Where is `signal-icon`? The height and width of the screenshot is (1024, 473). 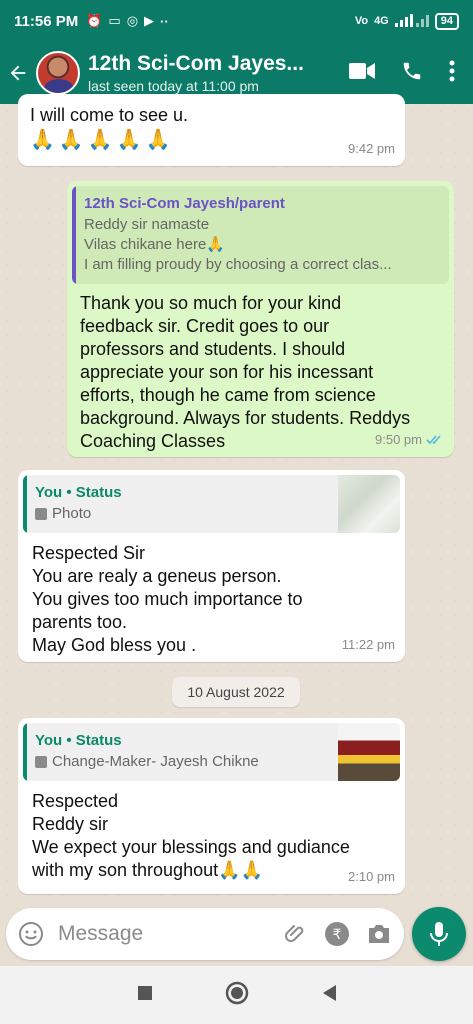 signal-icon is located at coordinates (411, 21).